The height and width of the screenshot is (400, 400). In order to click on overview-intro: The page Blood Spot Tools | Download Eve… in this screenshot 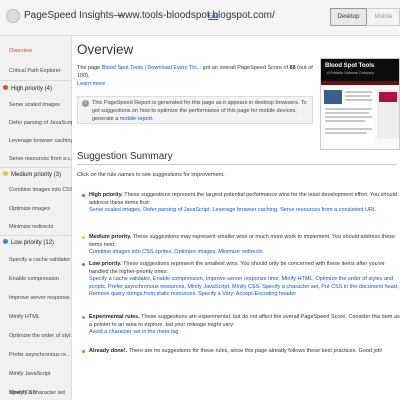, I will do `click(197, 76)`.